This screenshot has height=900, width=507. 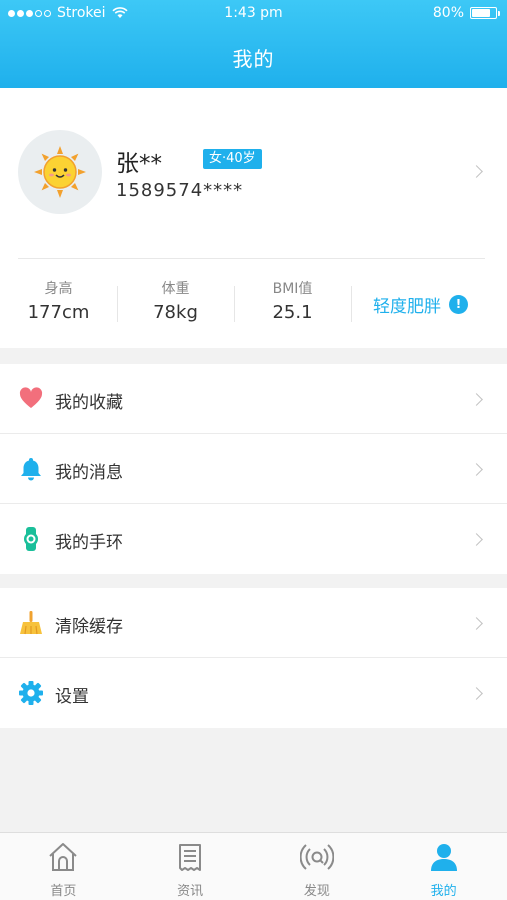 What do you see at coordinates (292, 300) in the screenshot?
I see `stat-bmi: BMI值 25.1` at bounding box center [292, 300].